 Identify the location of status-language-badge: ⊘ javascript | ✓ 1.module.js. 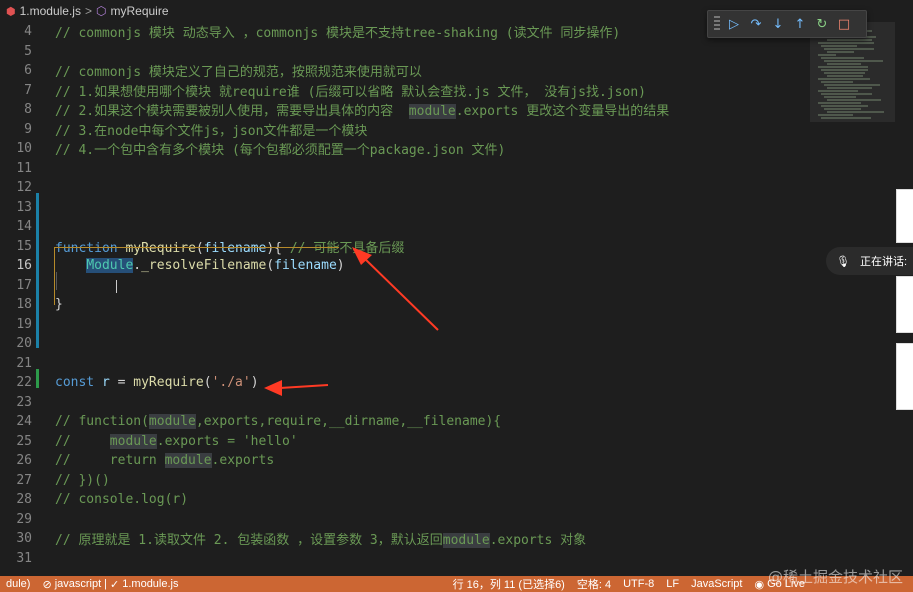
(110, 584).